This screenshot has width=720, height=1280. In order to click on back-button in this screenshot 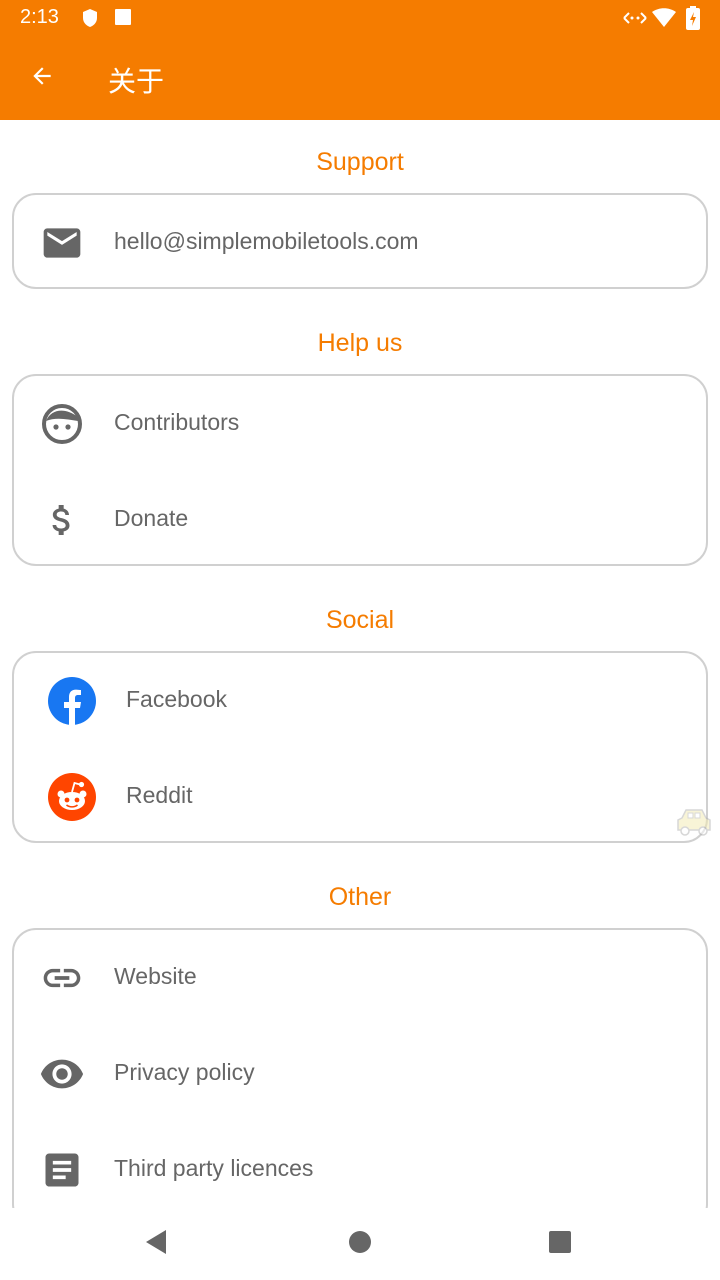, I will do `click(42, 78)`.